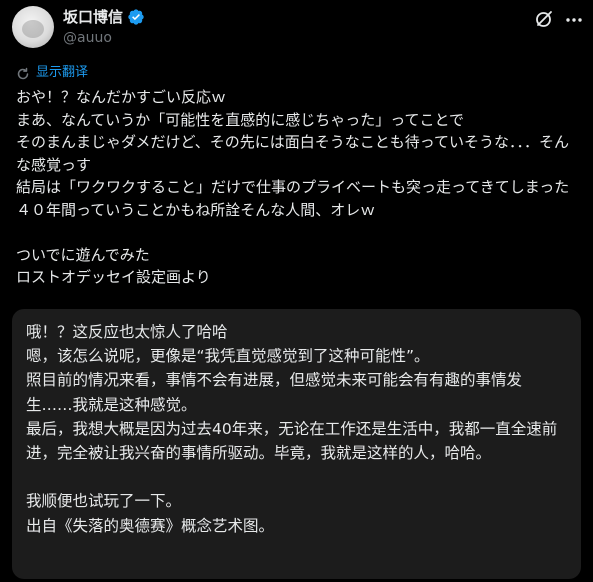 This screenshot has width=593, height=582. Describe the element at coordinates (87, 38) in the screenshot. I see `author-handle: @auuo` at that location.